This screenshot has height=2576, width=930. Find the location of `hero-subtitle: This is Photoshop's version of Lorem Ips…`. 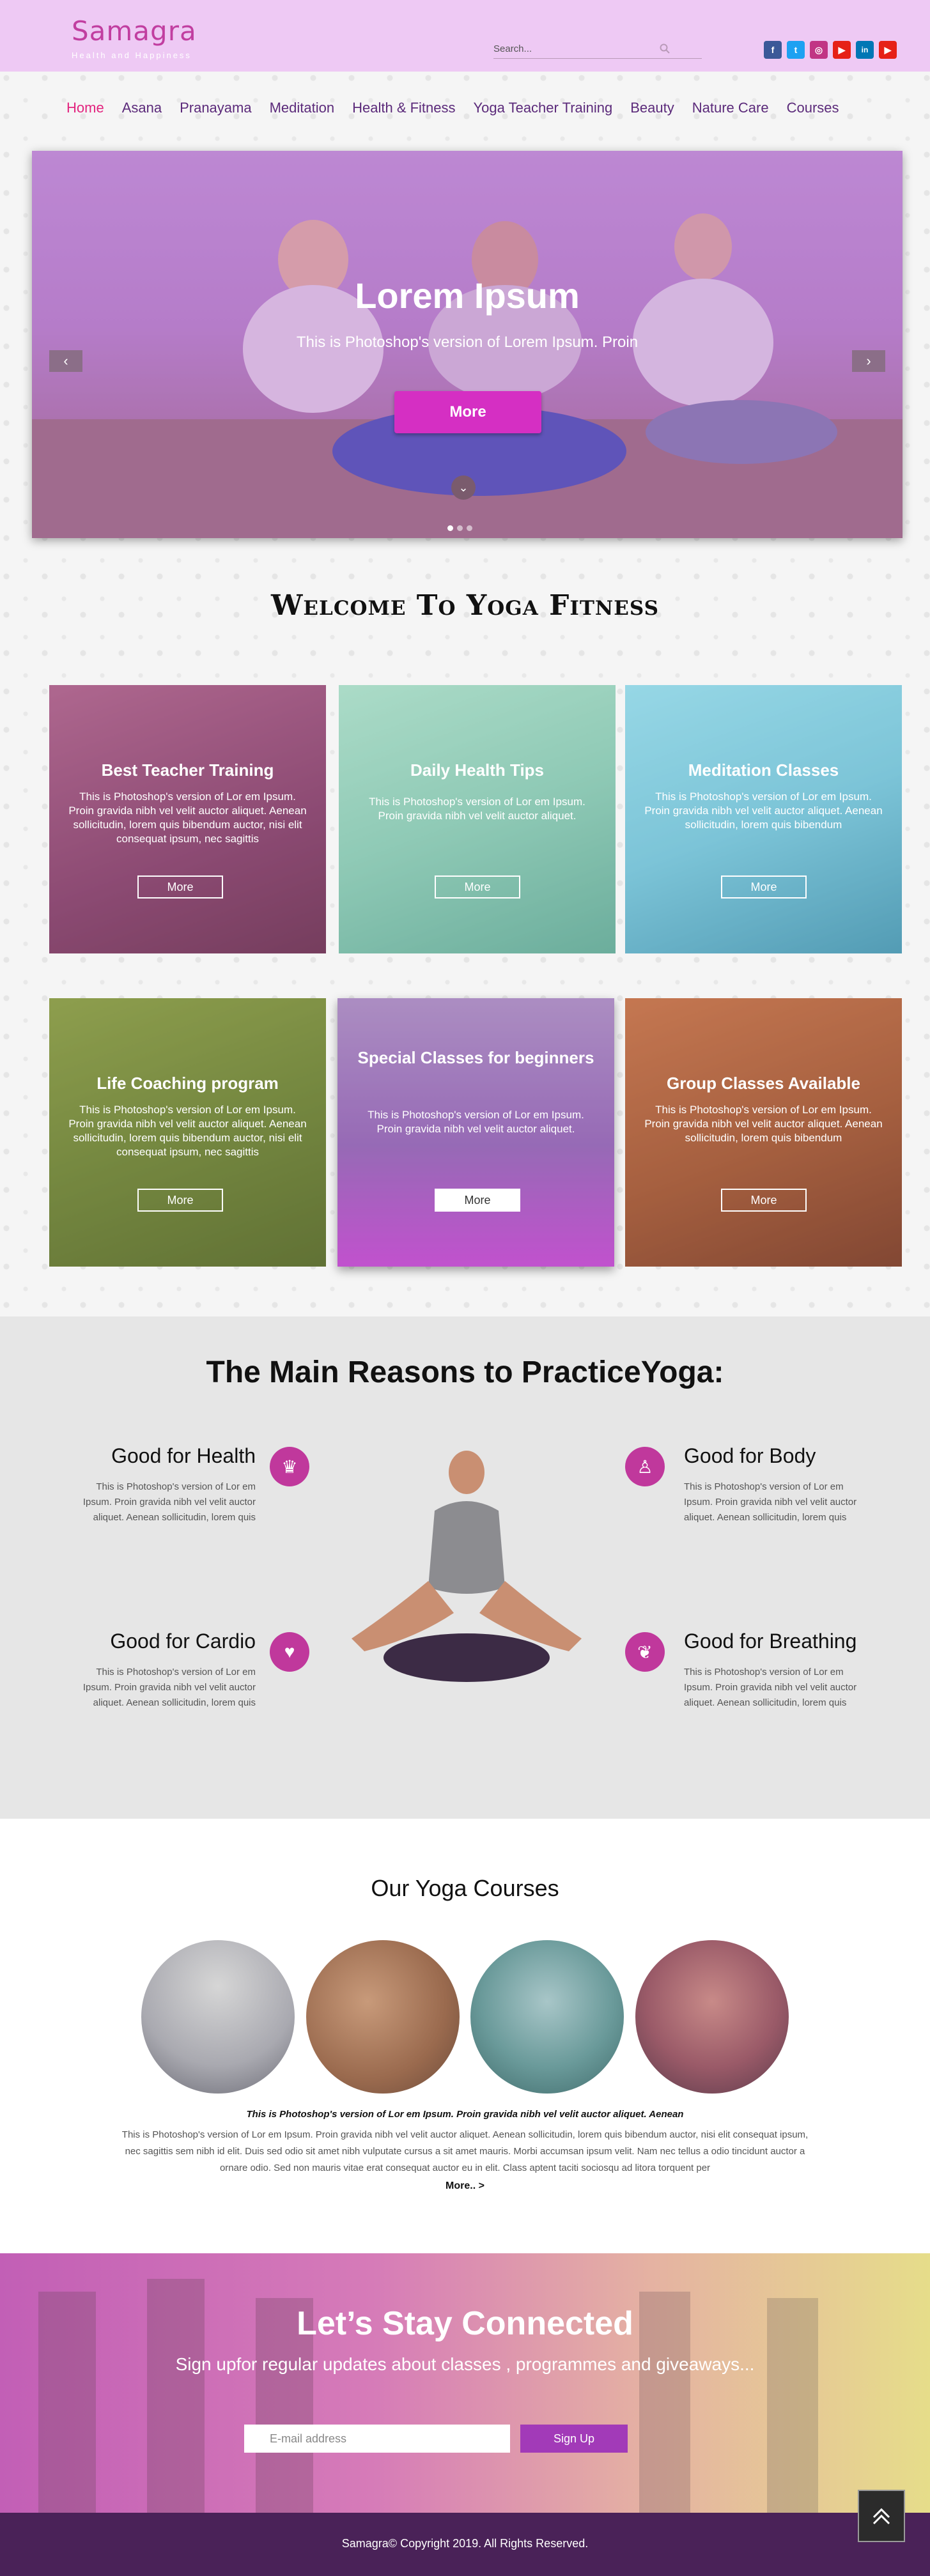

hero-subtitle: This is Photoshop's version of Lorem Ips… is located at coordinates (467, 342).